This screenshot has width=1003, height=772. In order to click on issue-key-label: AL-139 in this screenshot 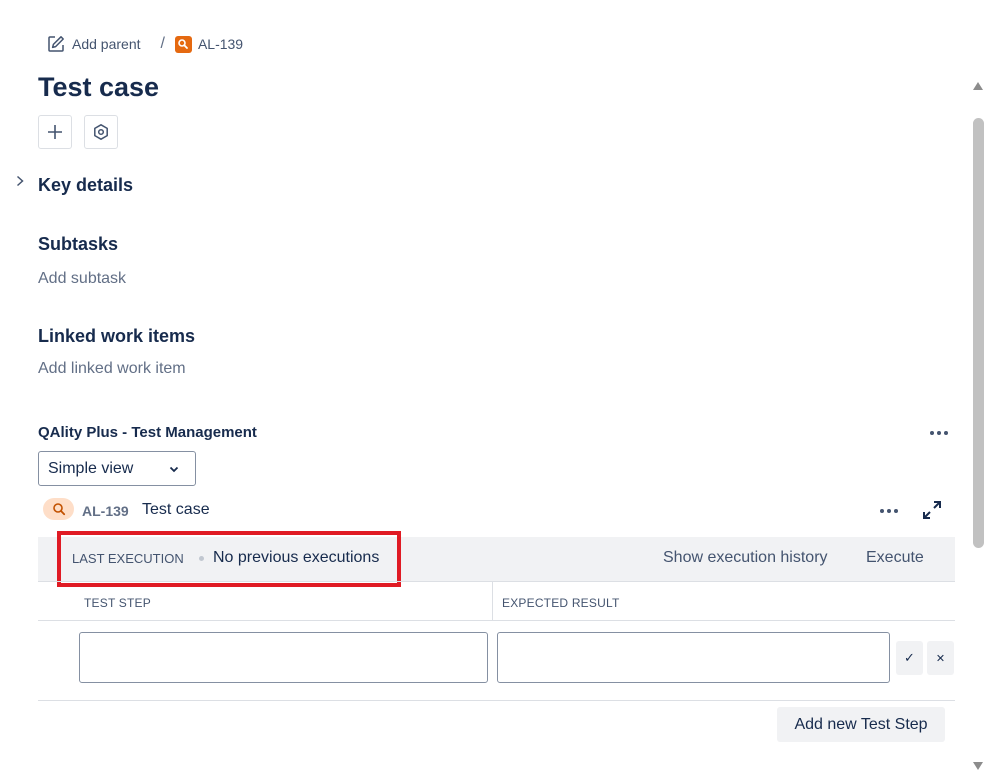, I will do `click(220, 44)`.